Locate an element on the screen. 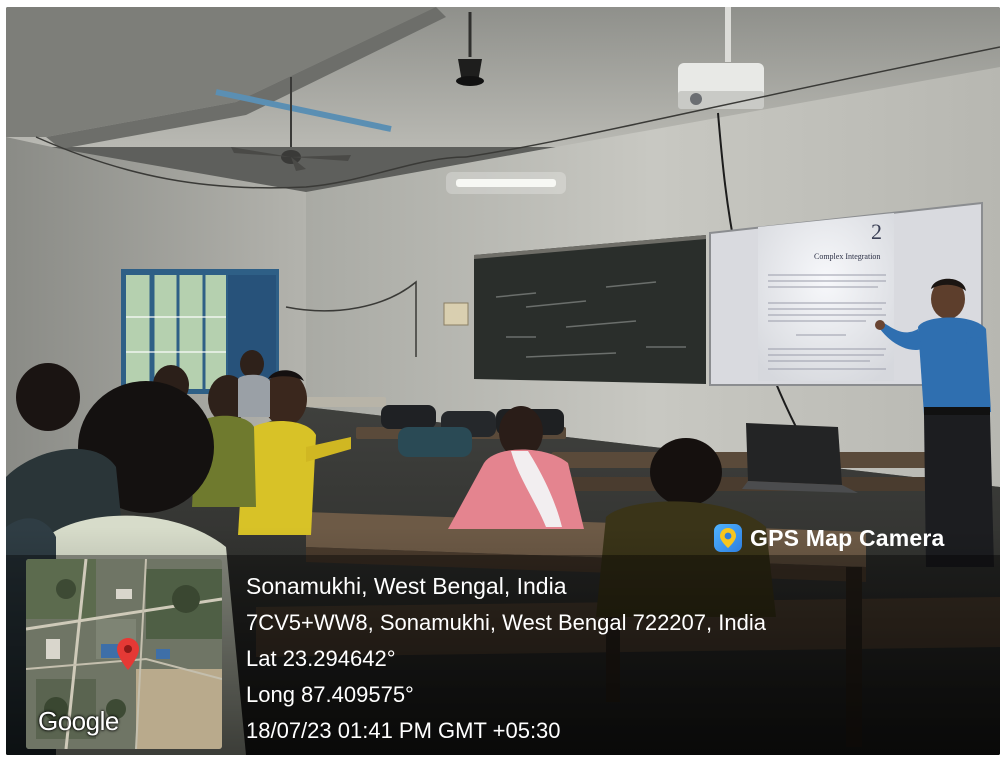 This screenshot has width=1005, height=761. gps-map-camera-brand: GPS Map Camera is located at coordinates (829, 538).